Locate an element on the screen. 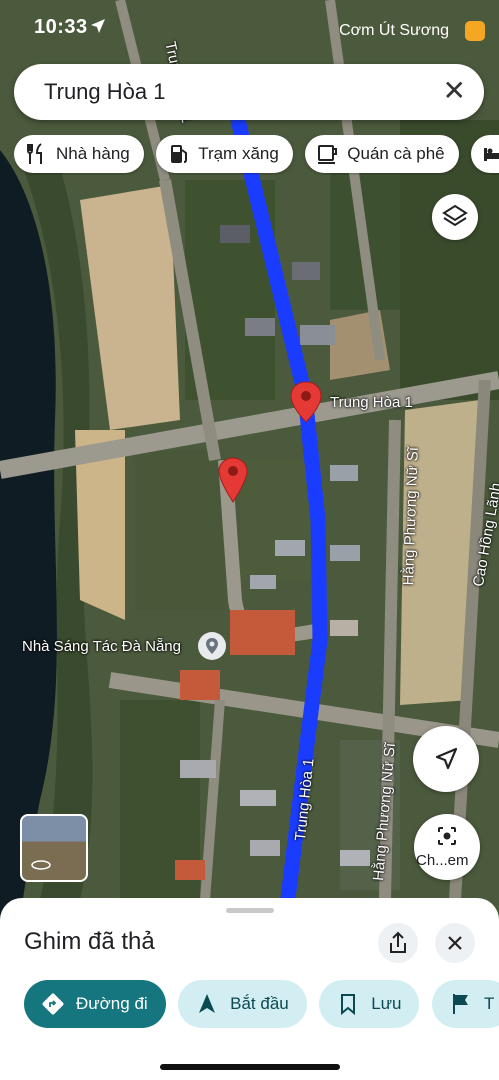 Image resolution: width=499 pixels, height=1080 pixels. start-label: Bắt đầu is located at coordinates (259, 1003).